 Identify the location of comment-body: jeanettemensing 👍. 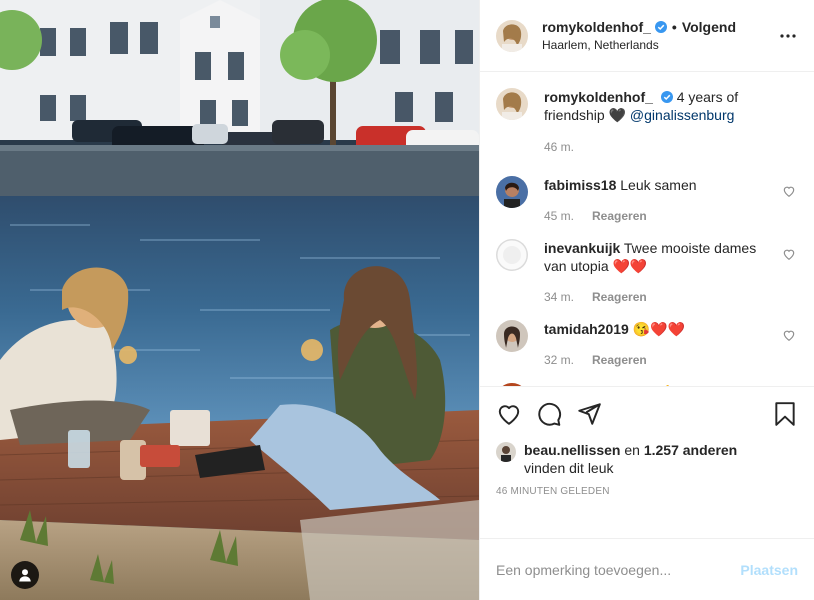
(671, 384).